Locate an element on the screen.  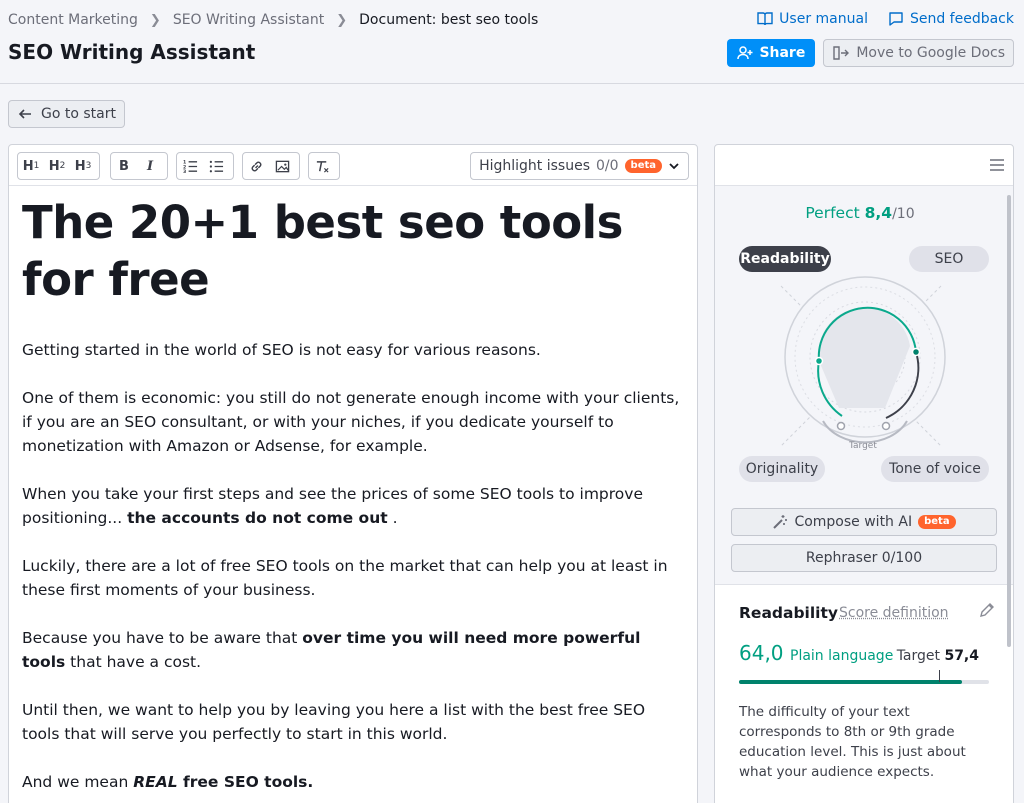
bullet-list-icon is located at coordinates (216, 166).